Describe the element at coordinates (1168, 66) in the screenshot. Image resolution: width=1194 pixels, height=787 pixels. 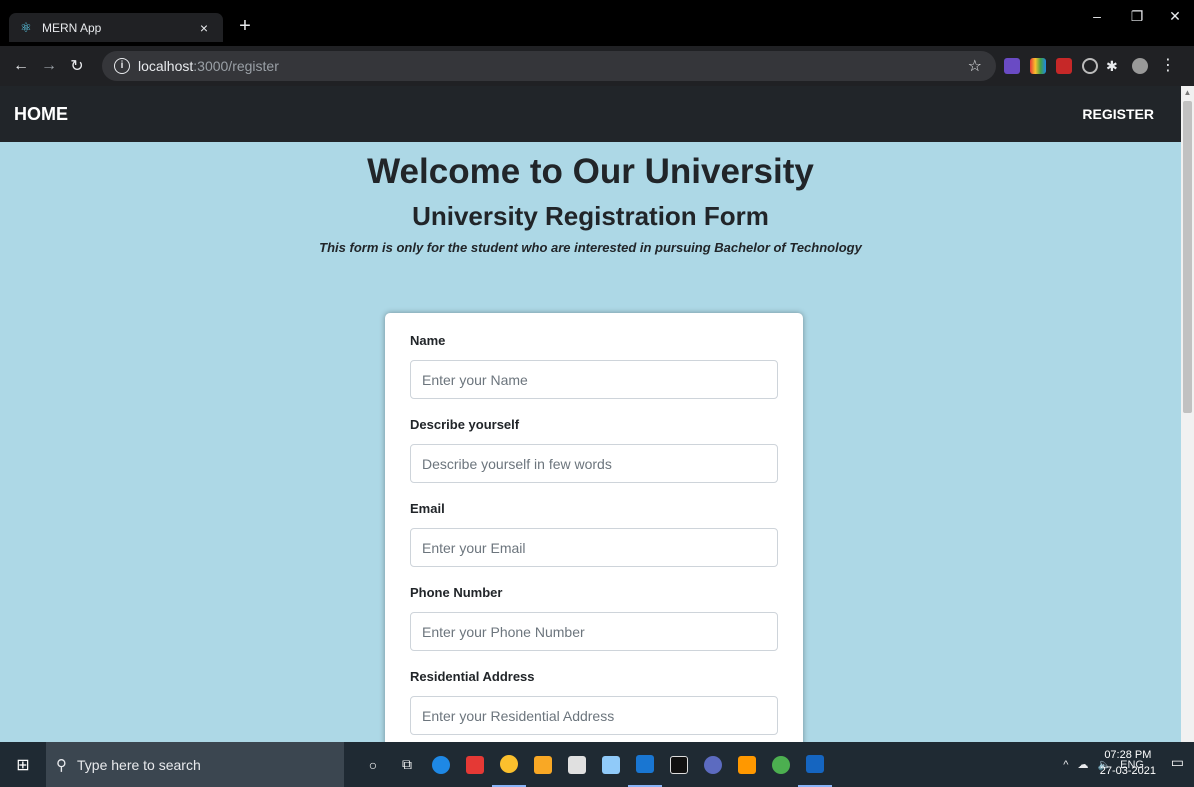
I see `browser-menu-icon: ⋮` at that location.